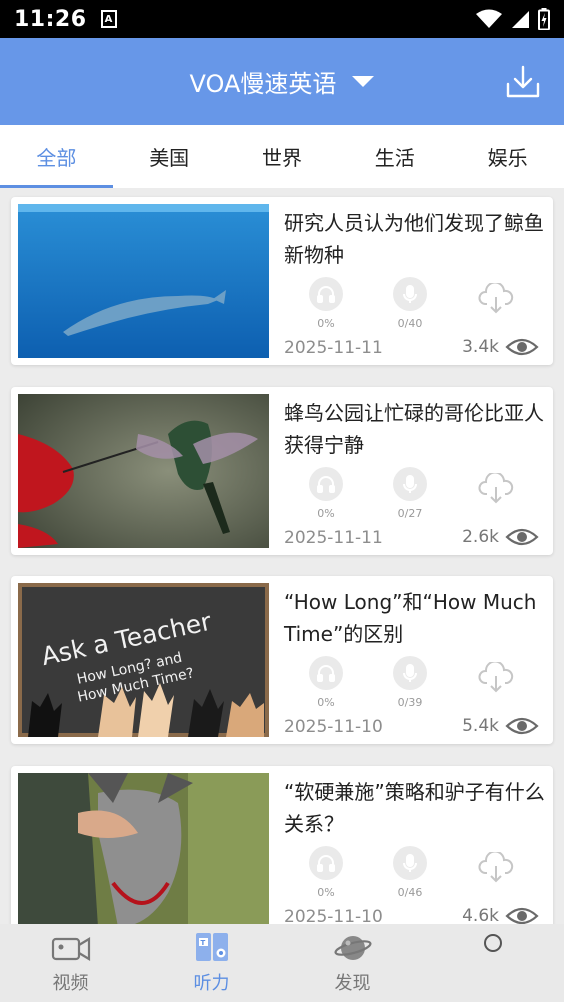 This screenshot has width=564, height=1002. I want to click on nav-discover: 发现, so click(352, 963).